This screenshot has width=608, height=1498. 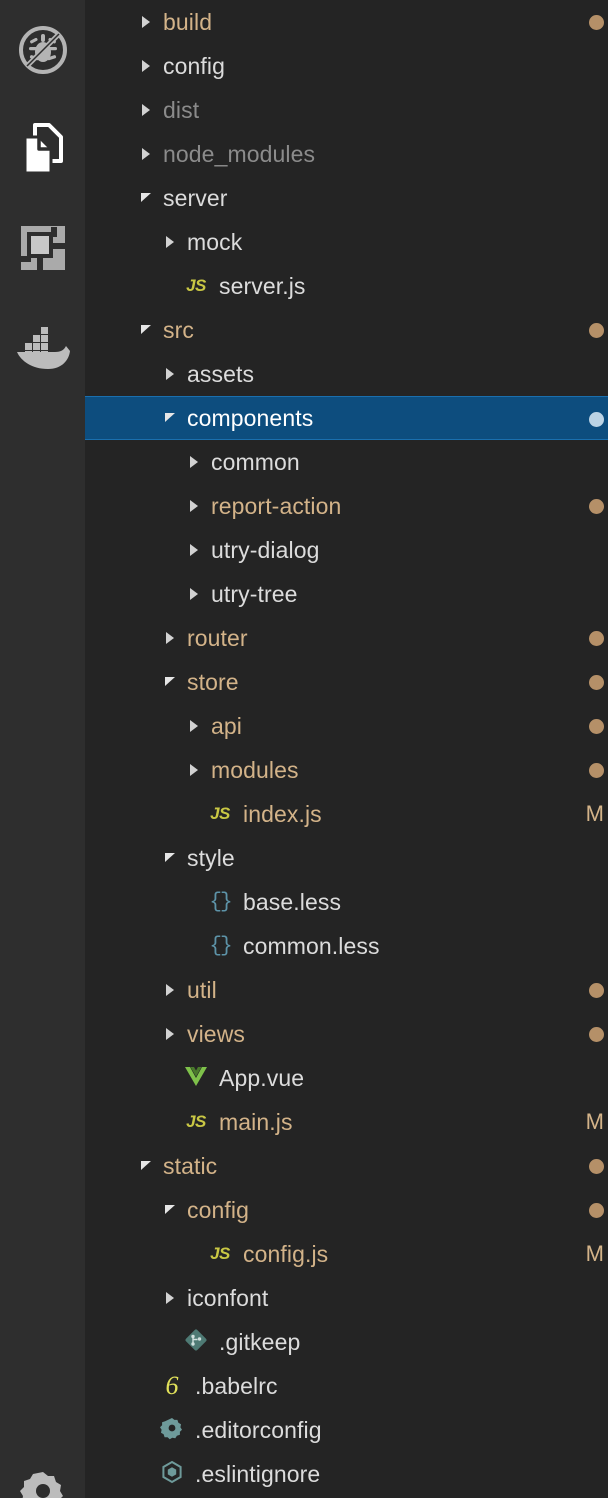 I want to click on tree-row: util, so click(x=346, y=990).